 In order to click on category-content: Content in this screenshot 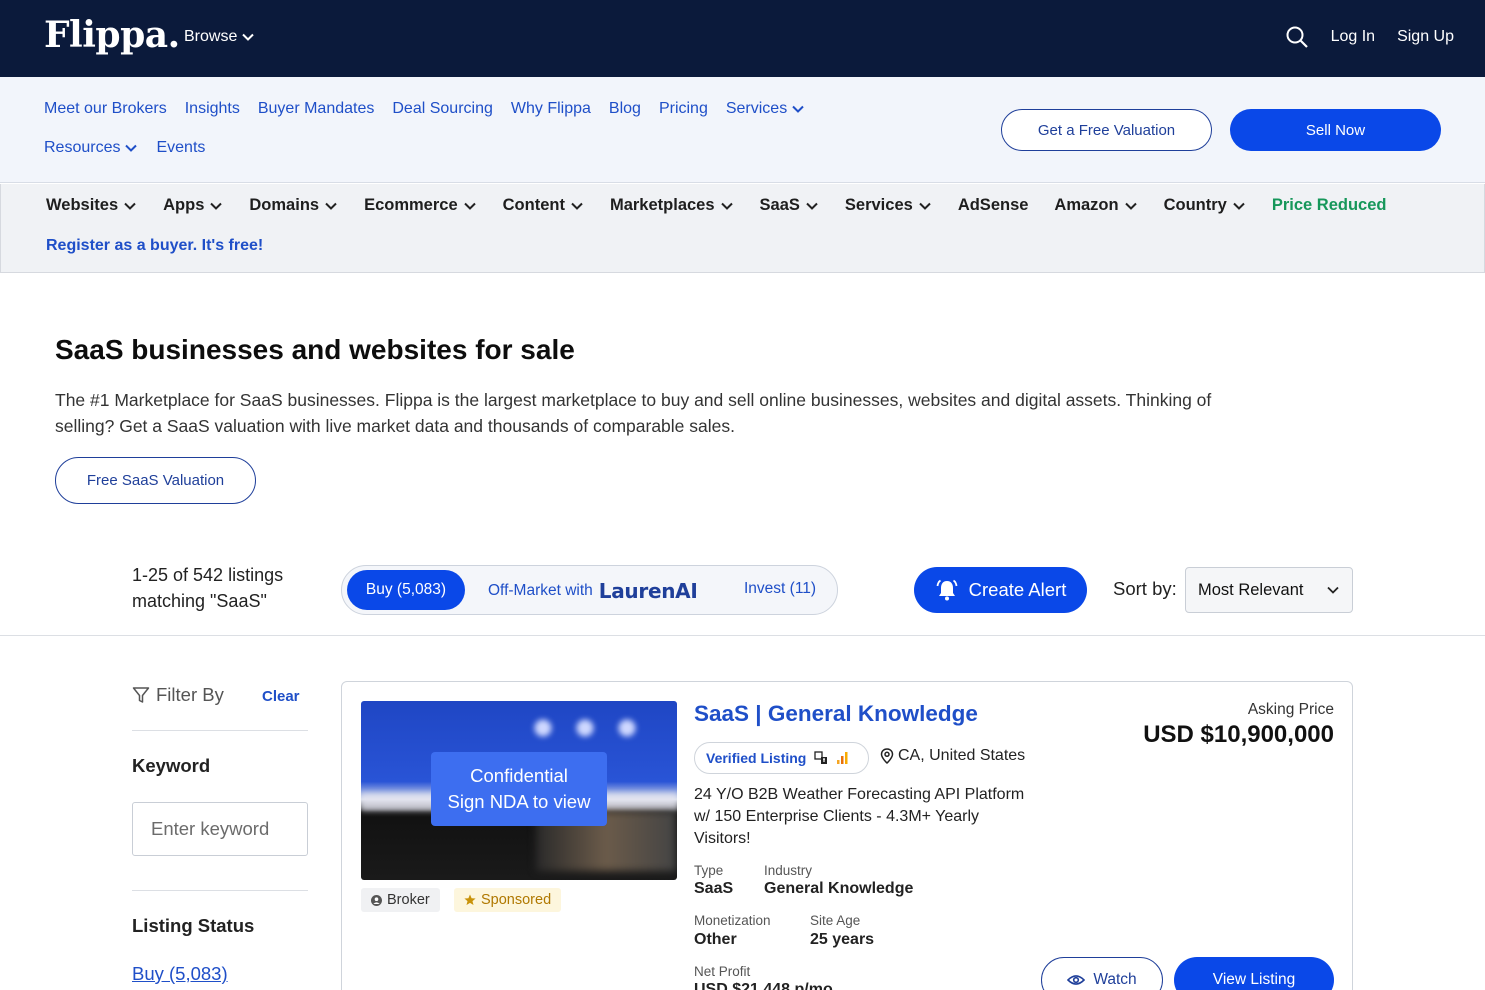, I will do `click(543, 205)`.